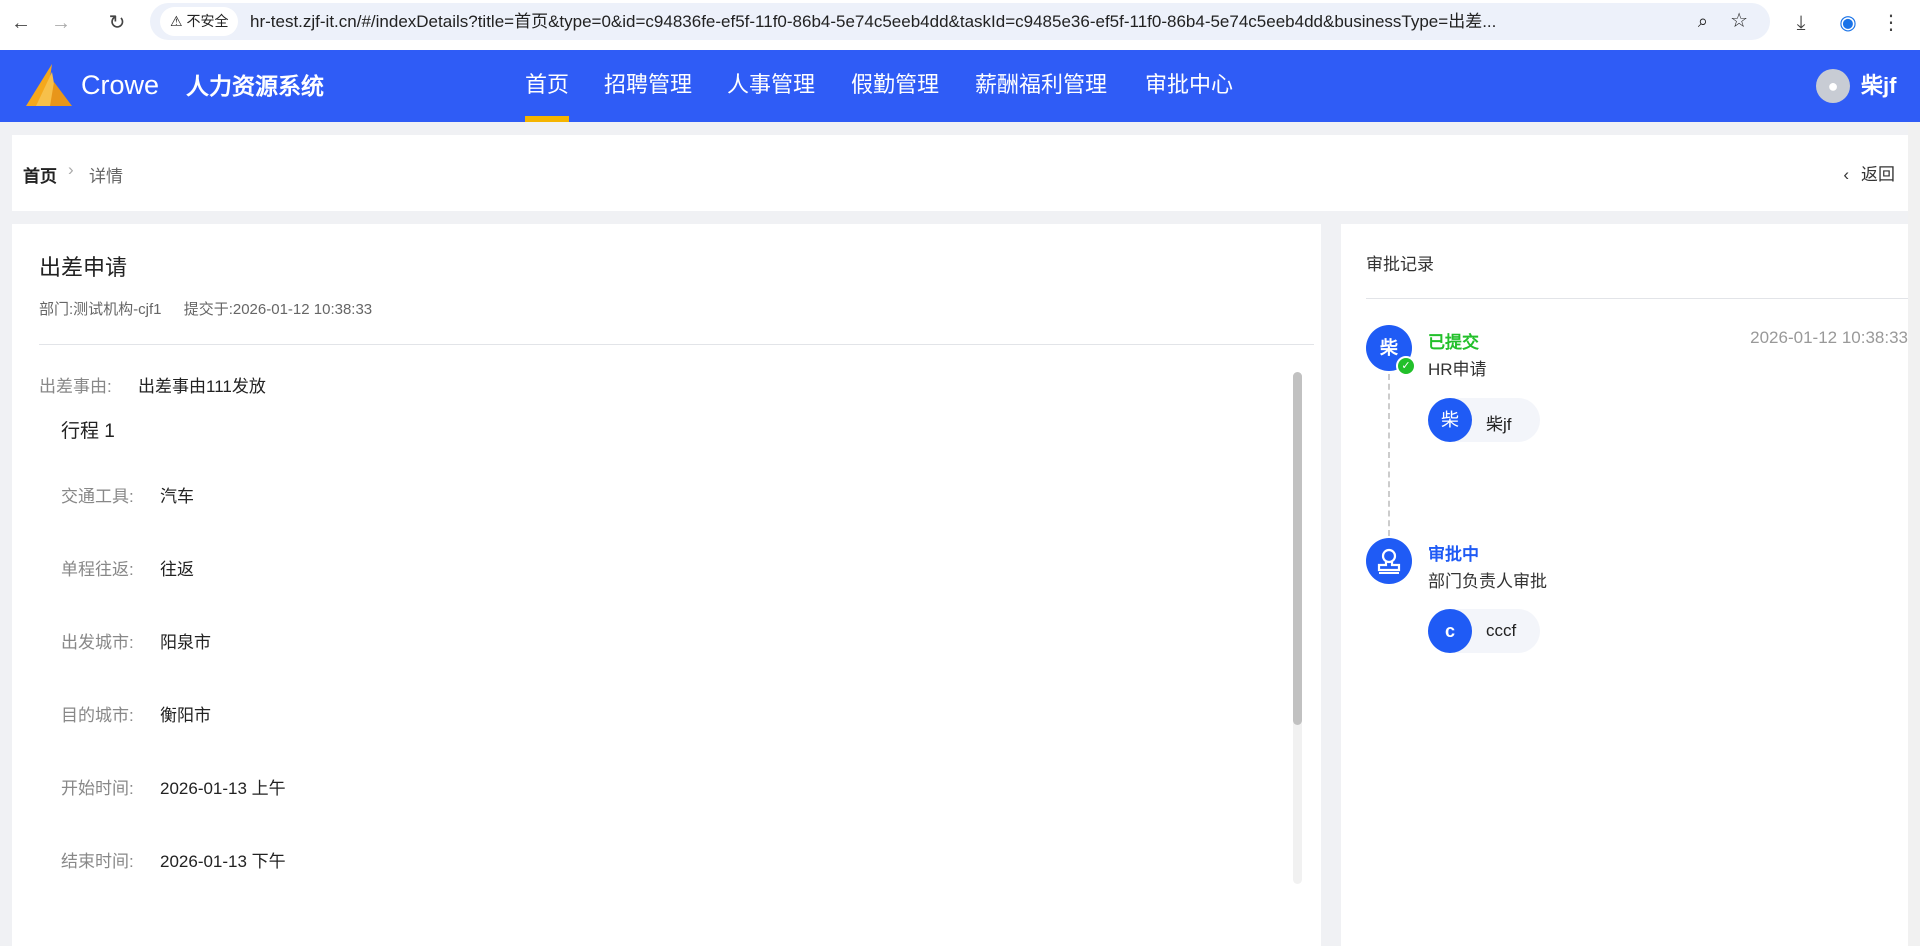 The height and width of the screenshot is (946, 1920). Describe the element at coordinates (49, 85) in the screenshot. I see `crowe-logo-icon` at that location.